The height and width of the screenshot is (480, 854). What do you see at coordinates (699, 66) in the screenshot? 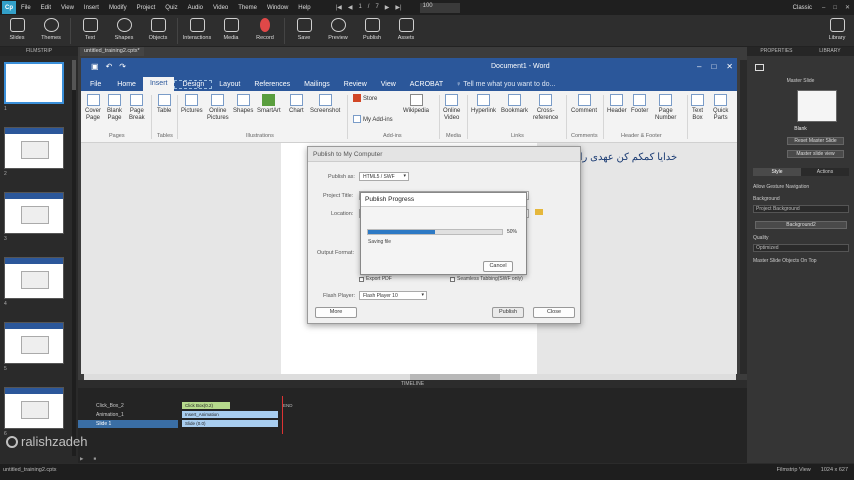
I see `word-minimize-icon: –` at bounding box center [699, 66].